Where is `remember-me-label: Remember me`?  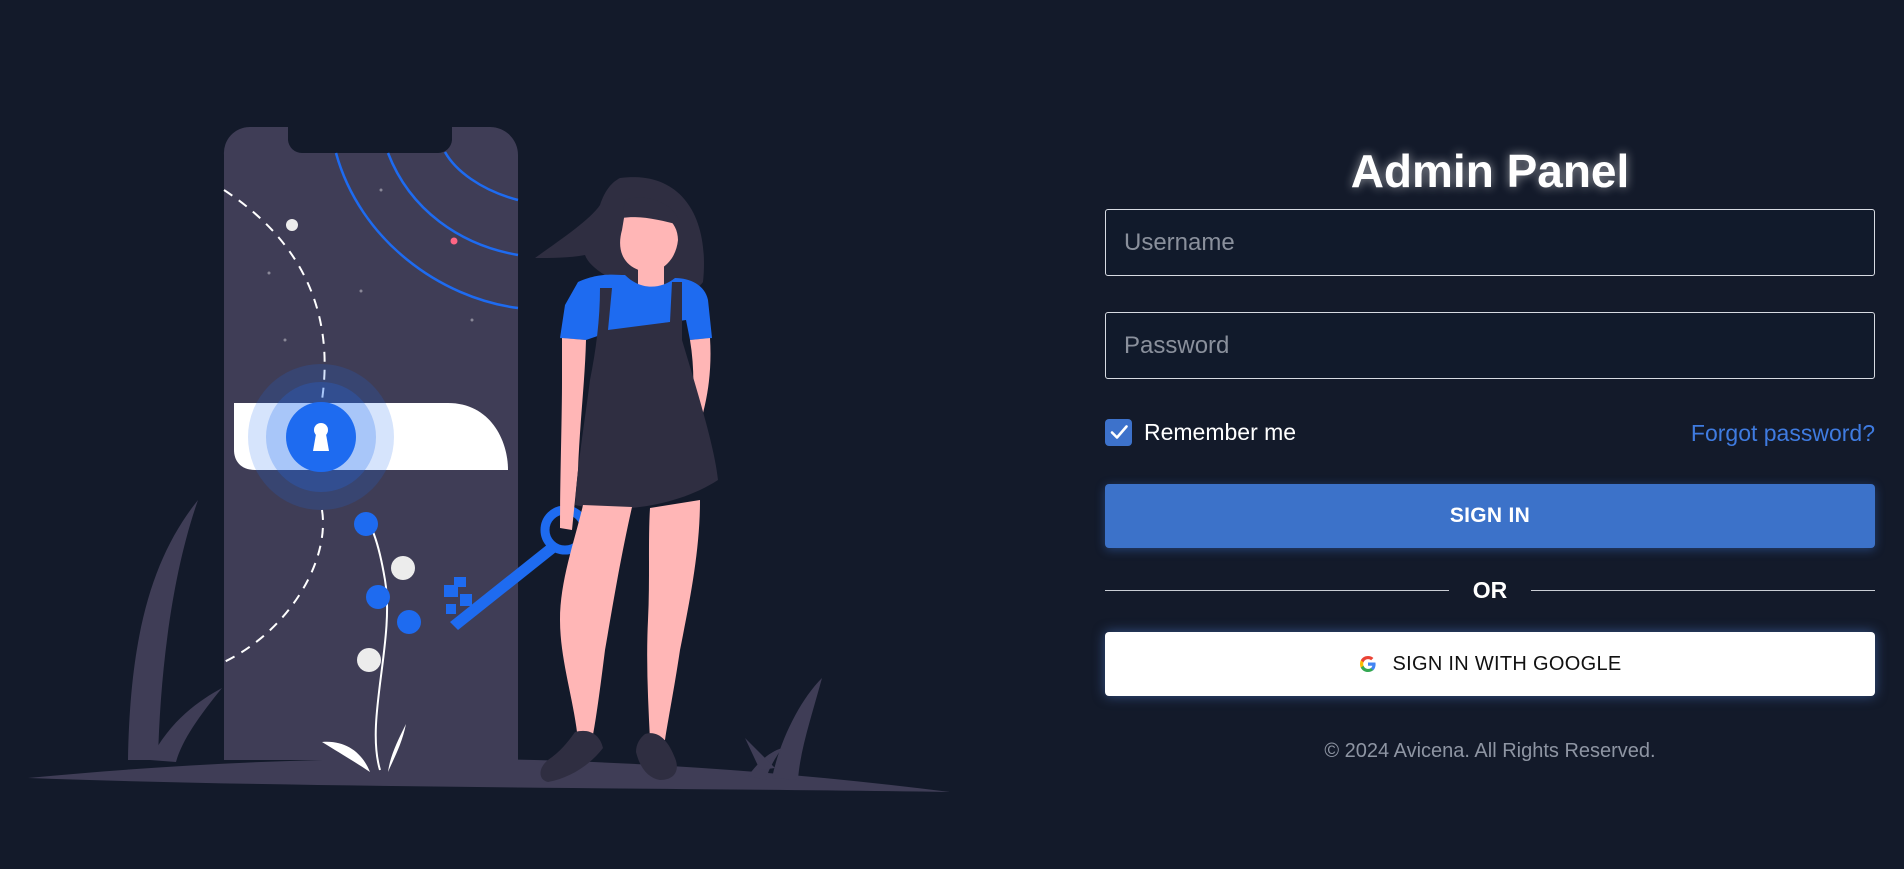
remember-me-label: Remember me is located at coordinates (1220, 431).